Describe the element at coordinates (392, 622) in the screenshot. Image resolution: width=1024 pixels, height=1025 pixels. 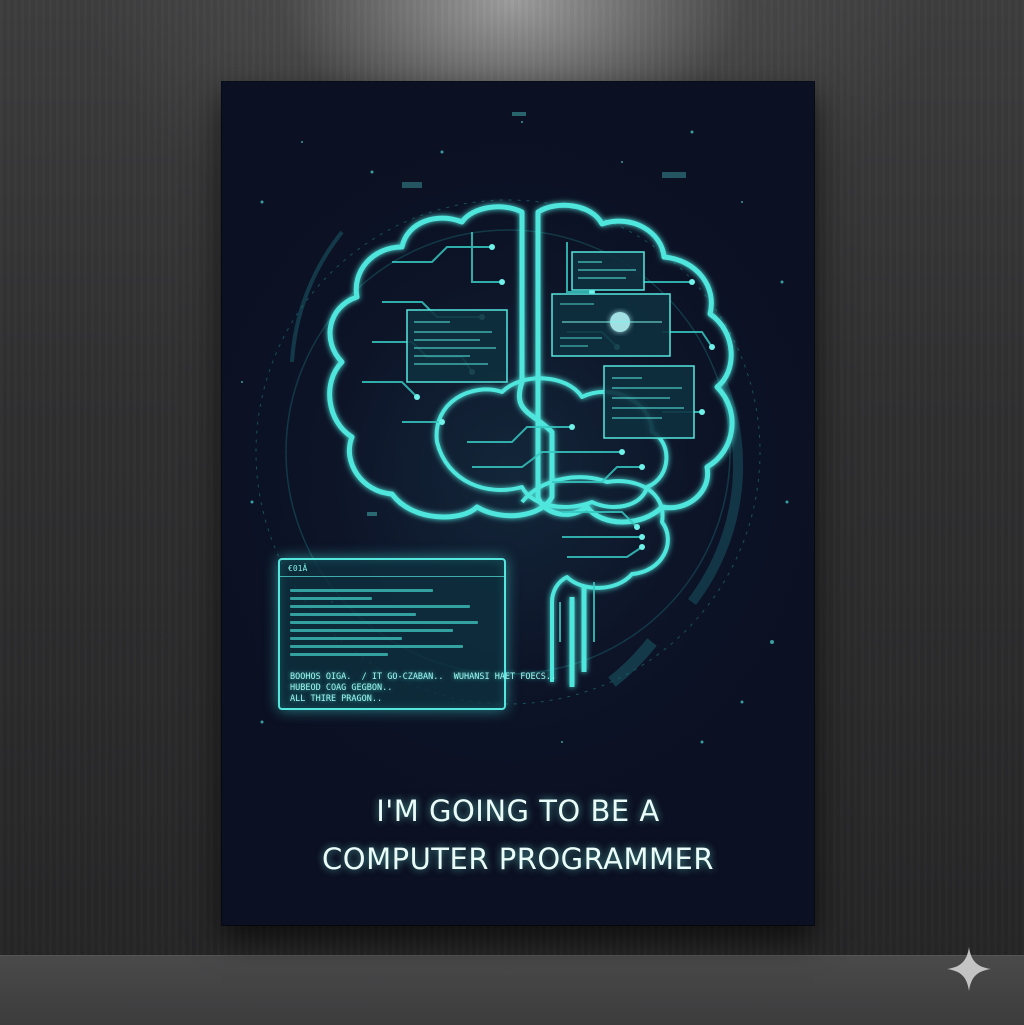
I see `terminal-code-lines` at that location.